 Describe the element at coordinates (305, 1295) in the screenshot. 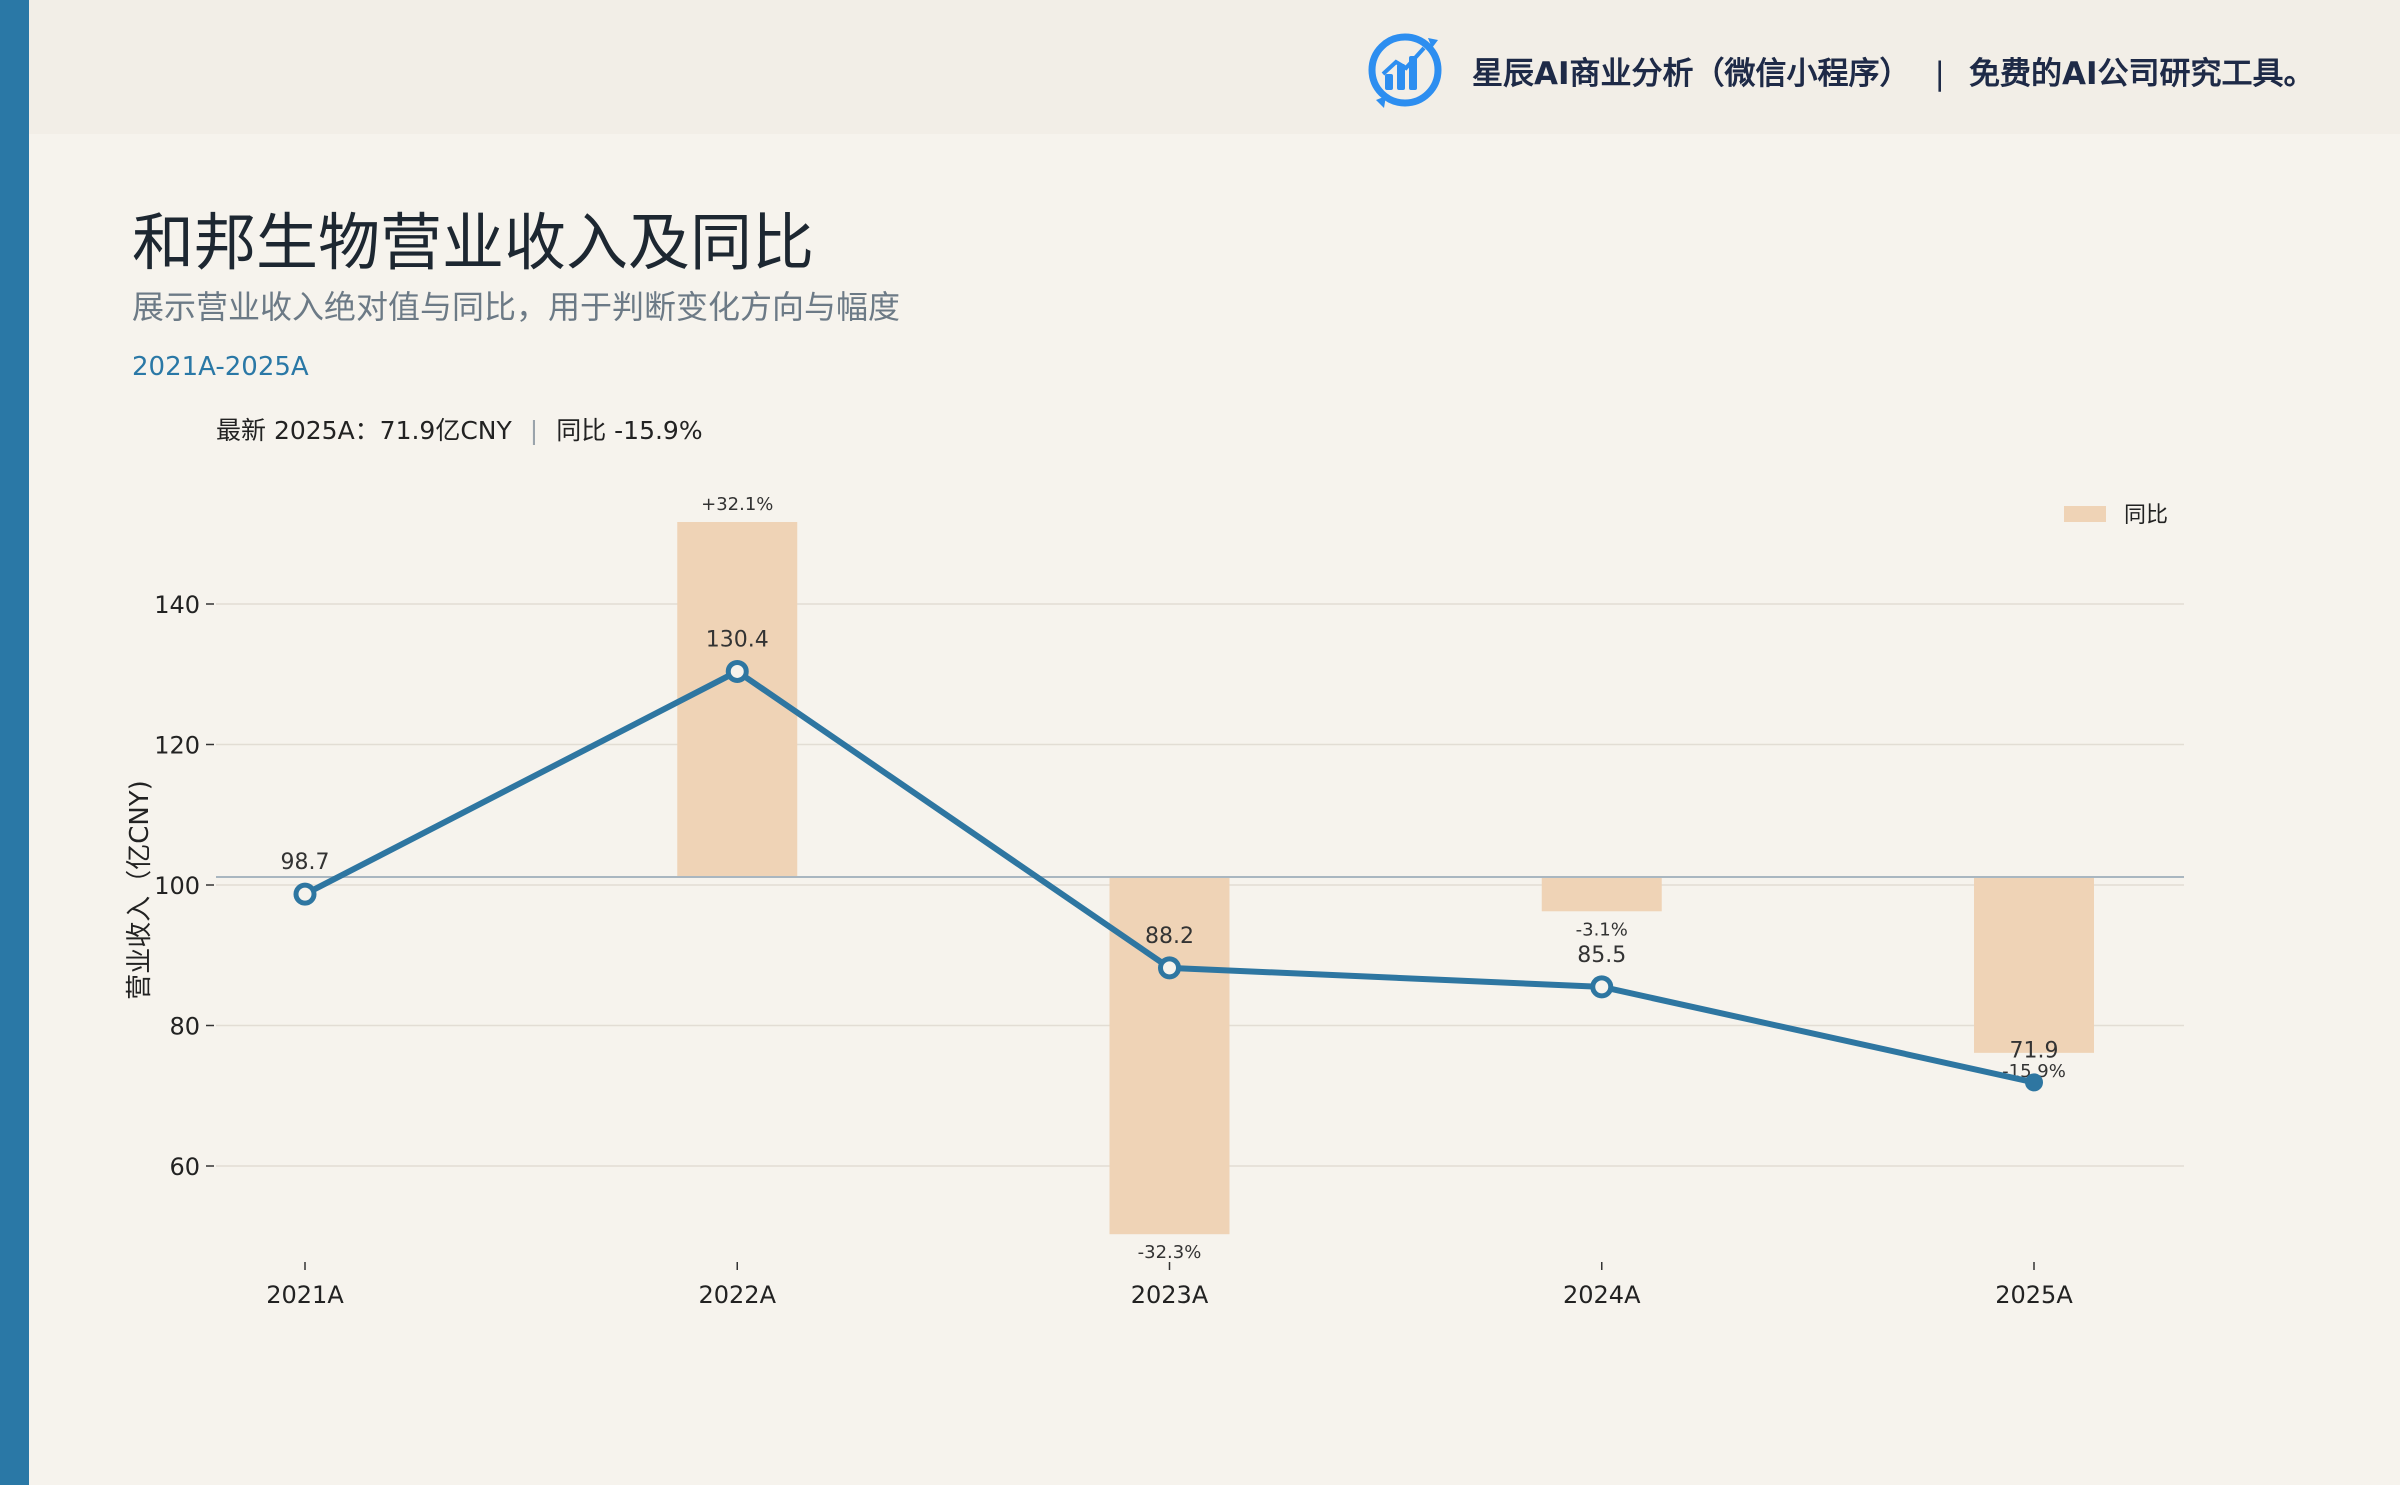

I see `x-tick-label: 2021A` at that location.